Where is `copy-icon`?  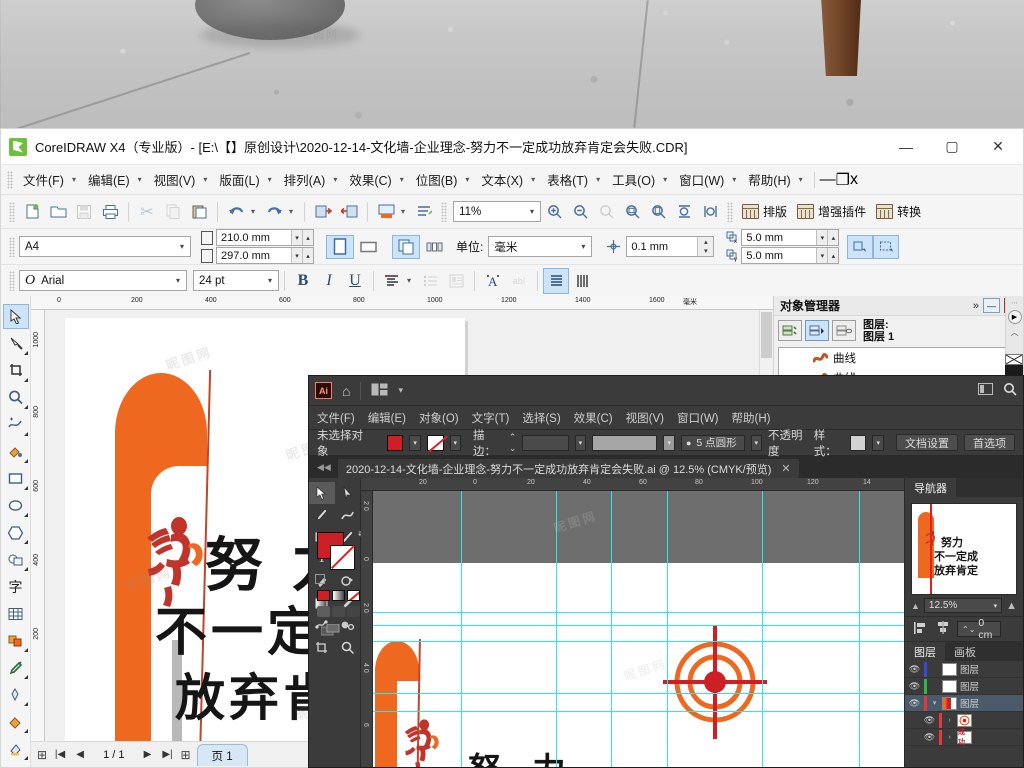
copy-icon is located at coordinates (173, 212).